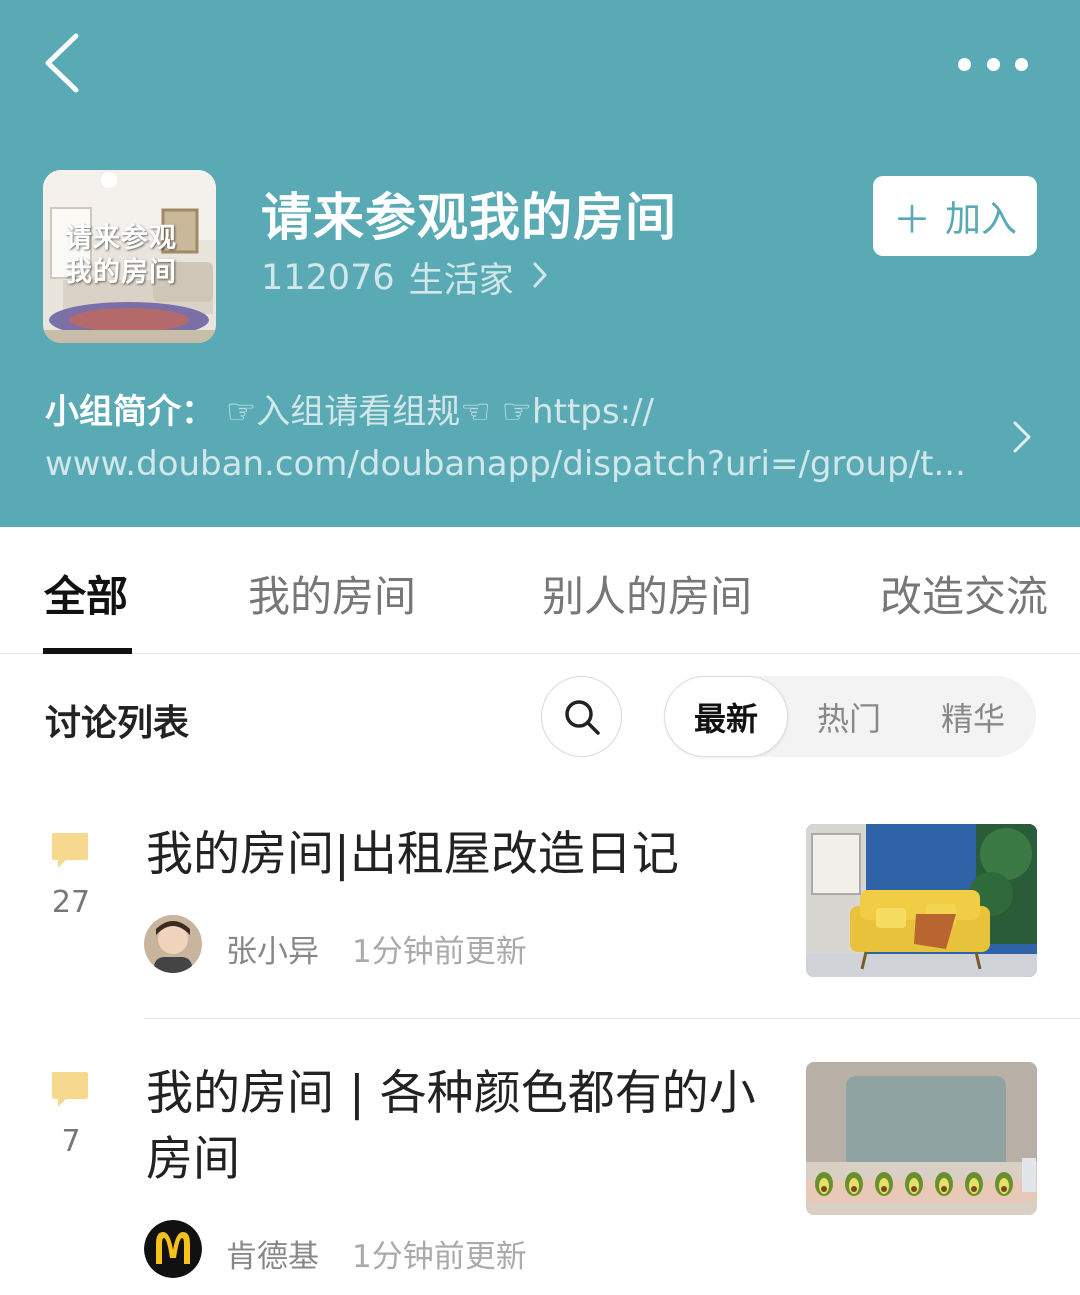 This screenshot has width=1080, height=1295. I want to click on join-button: ＋ 加入, so click(955, 216).